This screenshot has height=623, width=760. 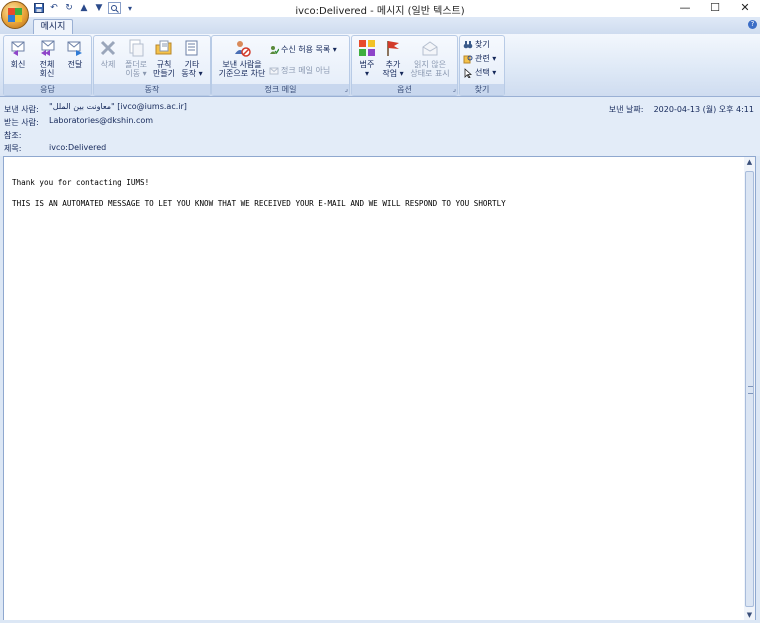 What do you see at coordinates (118, 106) in the screenshot?
I see `from-value: "معاونت بین الملل" [ivco@iums.ac.ir]` at bounding box center [118, 106].